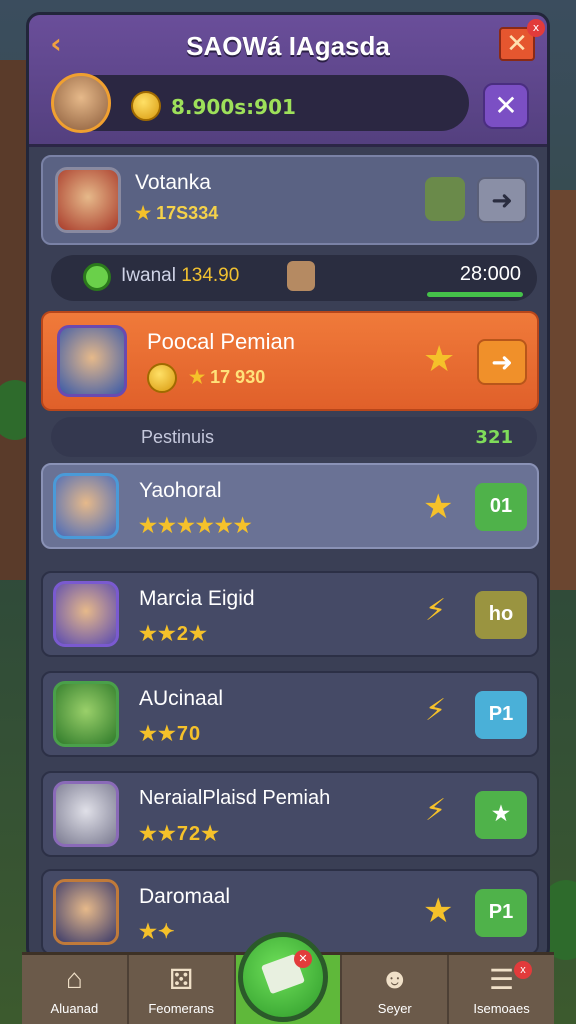 The width and height of the screenshot is (576, 1024). I want to click on tab-aluanad: ⌂ Aluanad, so click(75, 989).